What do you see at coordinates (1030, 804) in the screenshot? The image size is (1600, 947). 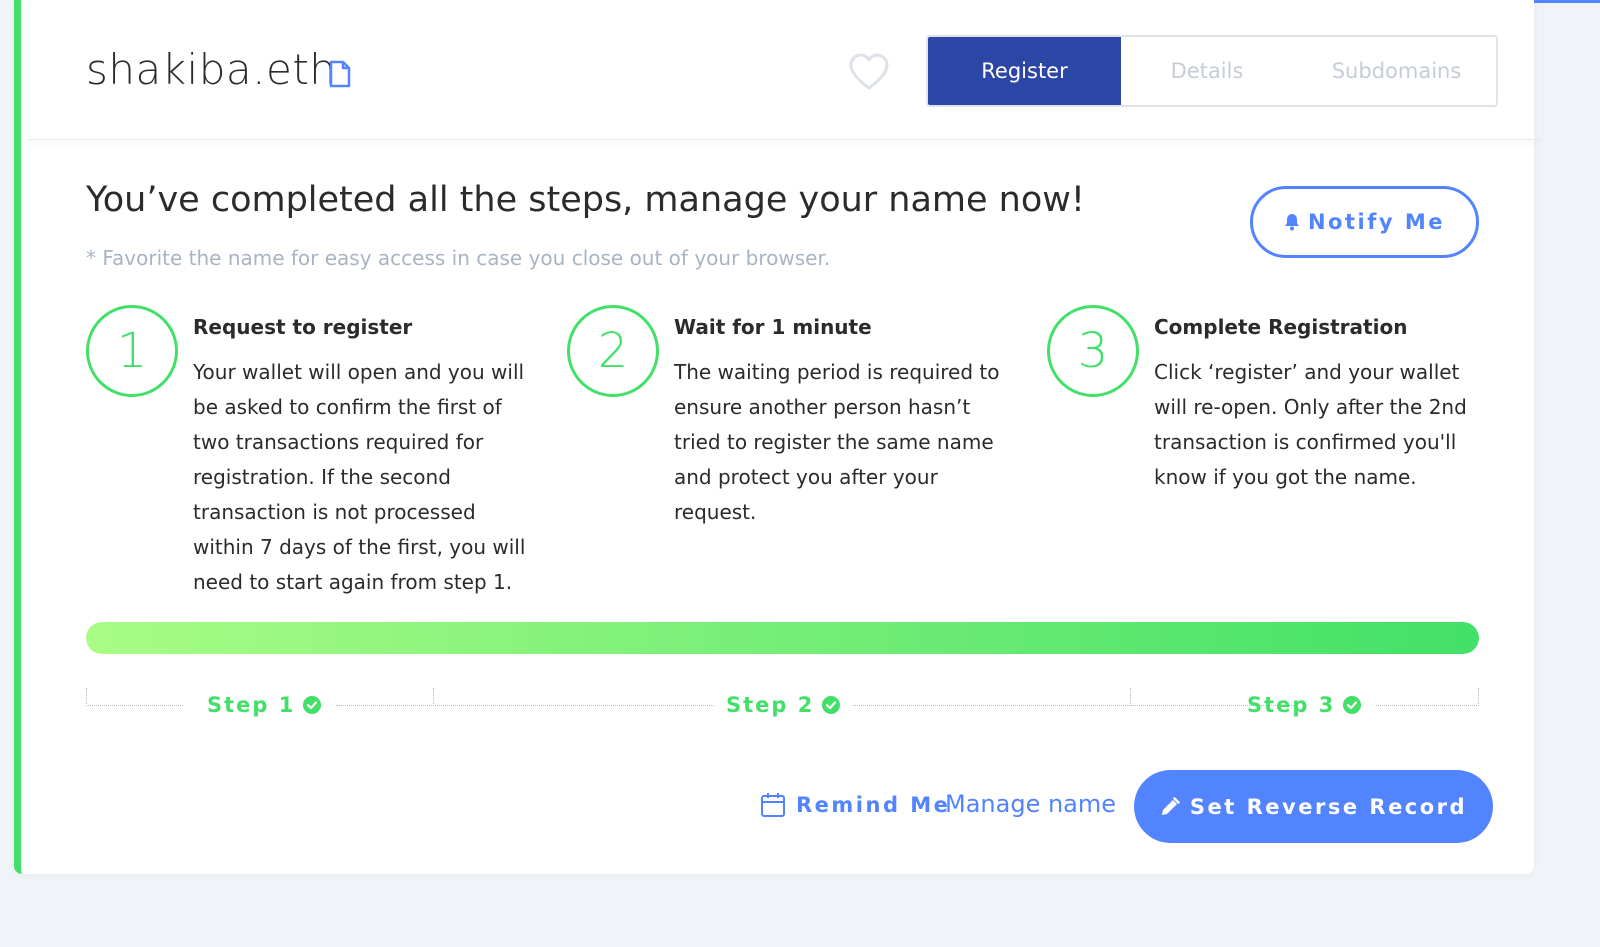 I see `manage-name-link: Manage name` at bounding box center [1030, 804].